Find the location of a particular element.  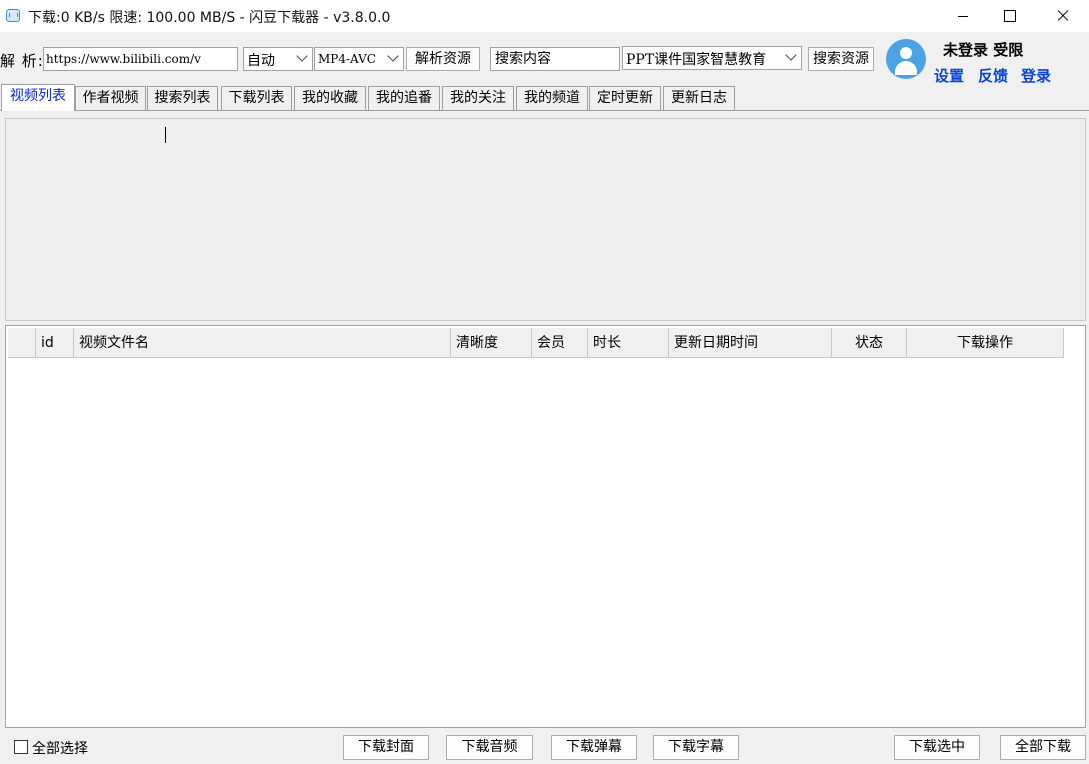

download-danmaku-button: 下载弹幕 is located at coordinates (594, 747).